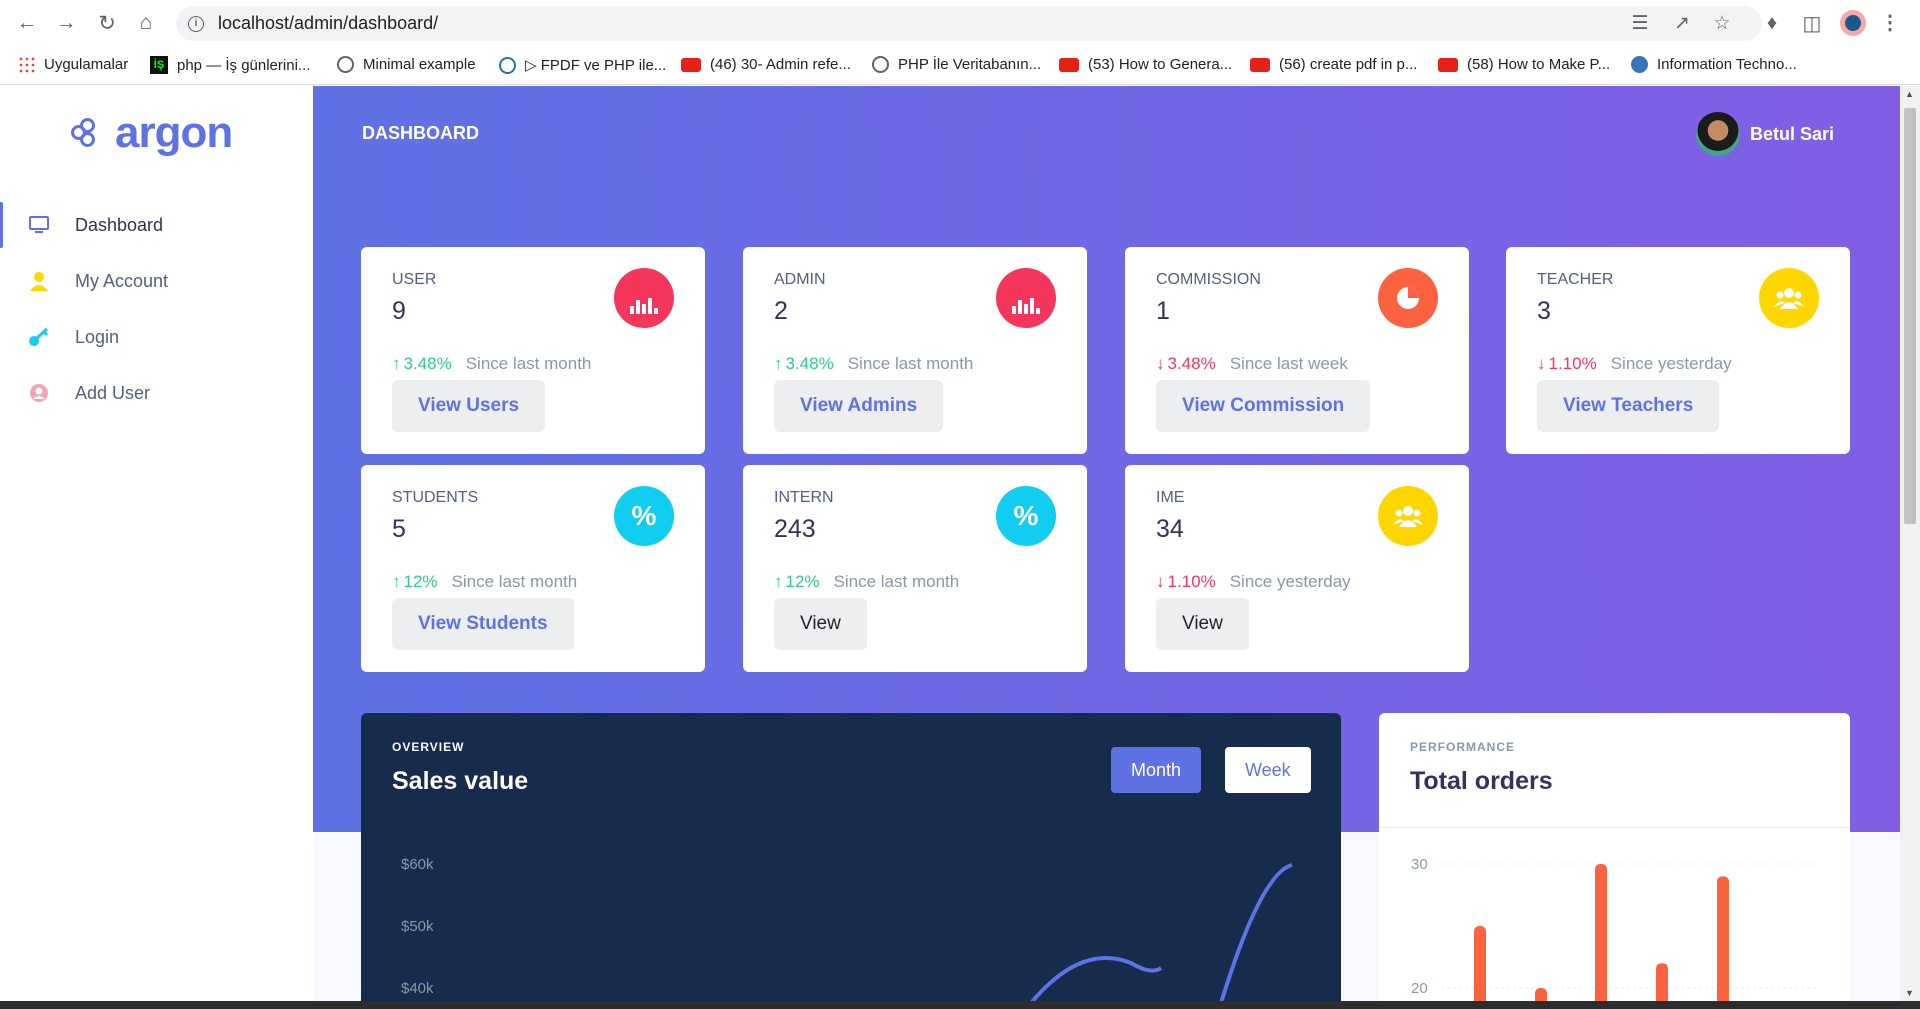 This screenshot has height=1009, width=1920. I want to click on card-title: INTERN, so click(804, 497).